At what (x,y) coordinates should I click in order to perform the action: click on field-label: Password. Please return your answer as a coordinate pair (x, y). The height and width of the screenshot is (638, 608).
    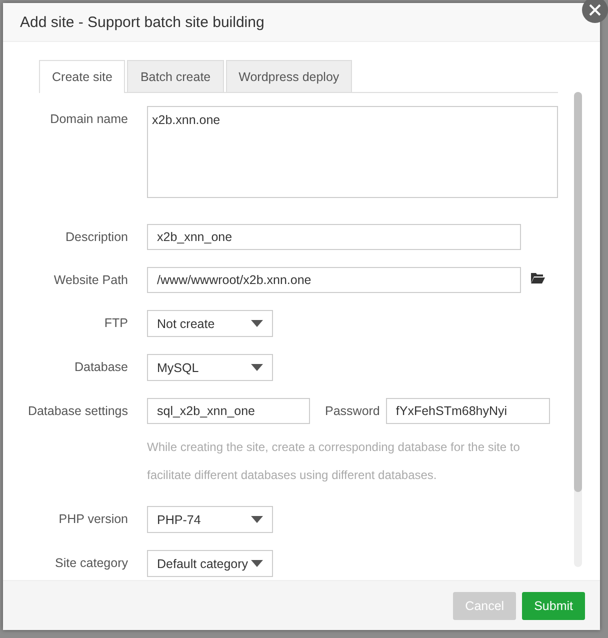
    Looking at the image, I should click on (352, 411).